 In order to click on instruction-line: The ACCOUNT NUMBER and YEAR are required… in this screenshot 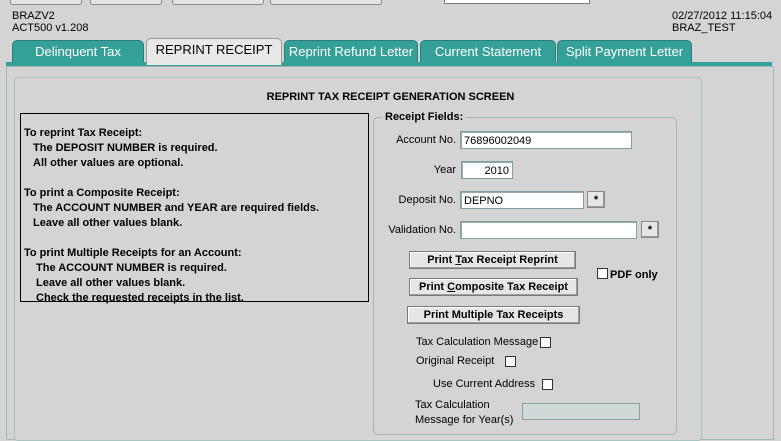, I will do `click(176, 208)`.